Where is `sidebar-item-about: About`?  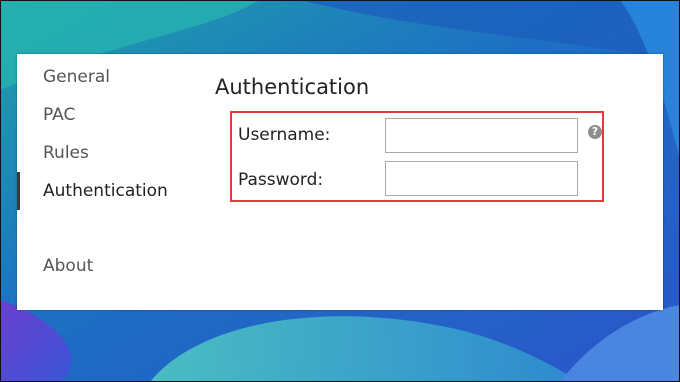
sidebar-item-about: About is located at coordinates (68, 266).